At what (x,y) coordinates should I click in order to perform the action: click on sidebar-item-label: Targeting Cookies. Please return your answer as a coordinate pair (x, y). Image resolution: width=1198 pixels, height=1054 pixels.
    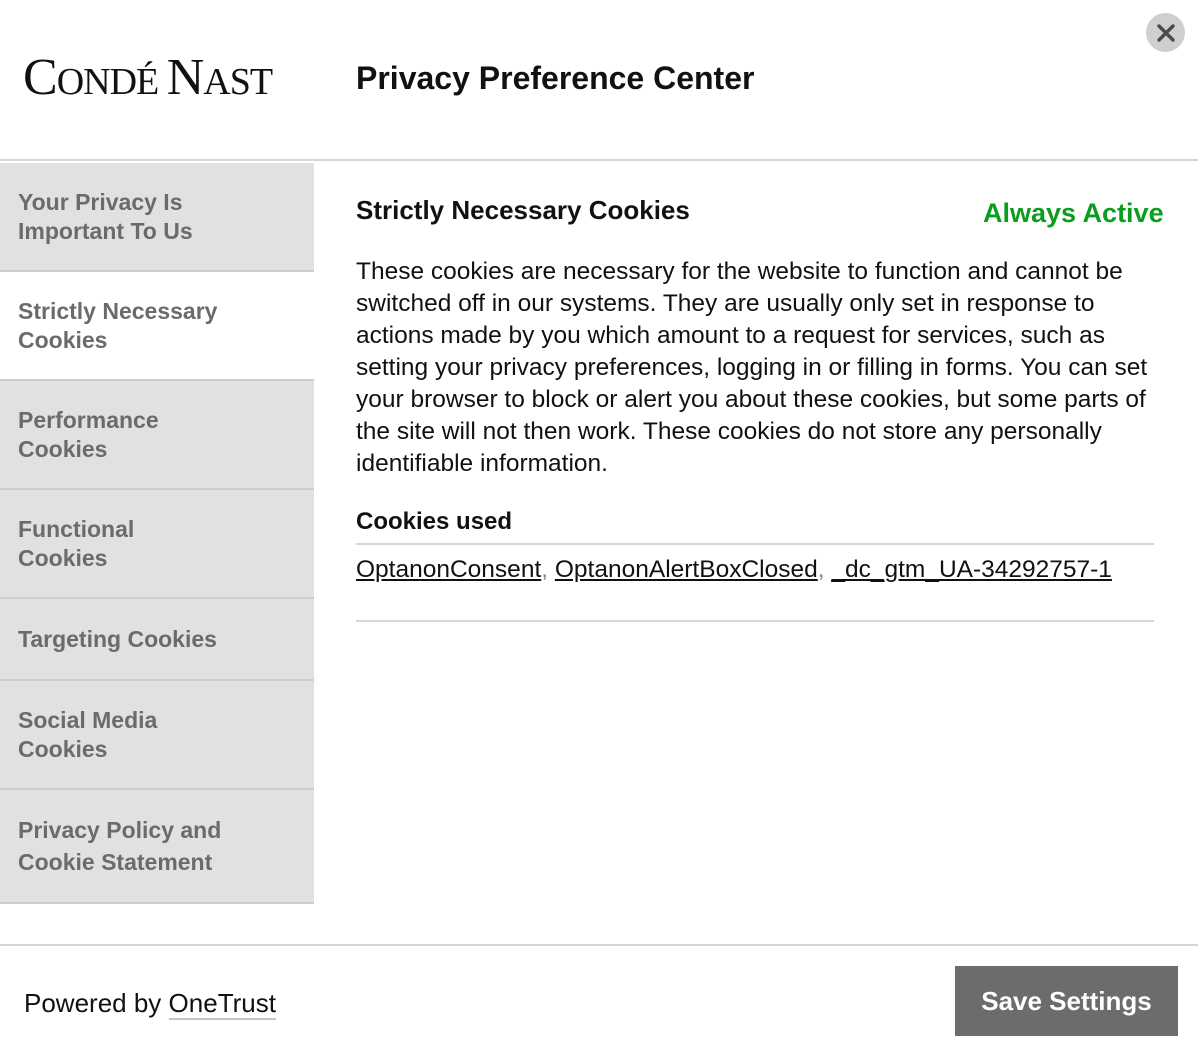
    Looking at the image, I should click on (117, 638).